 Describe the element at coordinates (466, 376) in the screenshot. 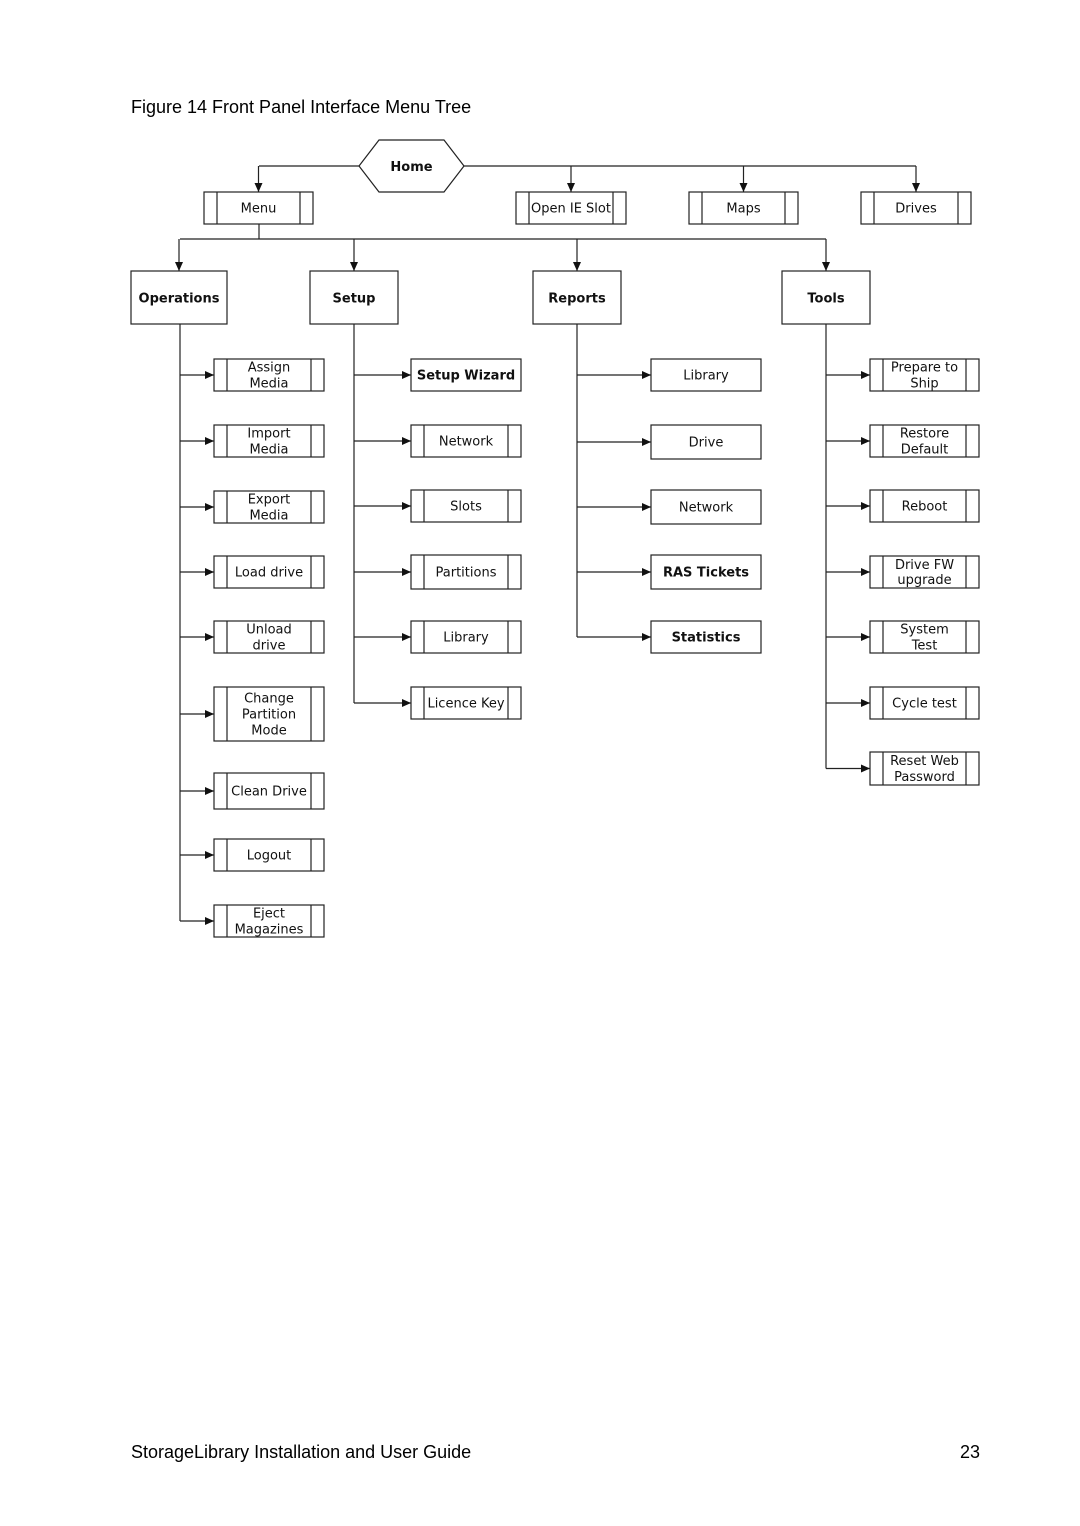

I see `setup-item-setup-wizard-label: Setup Wizard` at that location.